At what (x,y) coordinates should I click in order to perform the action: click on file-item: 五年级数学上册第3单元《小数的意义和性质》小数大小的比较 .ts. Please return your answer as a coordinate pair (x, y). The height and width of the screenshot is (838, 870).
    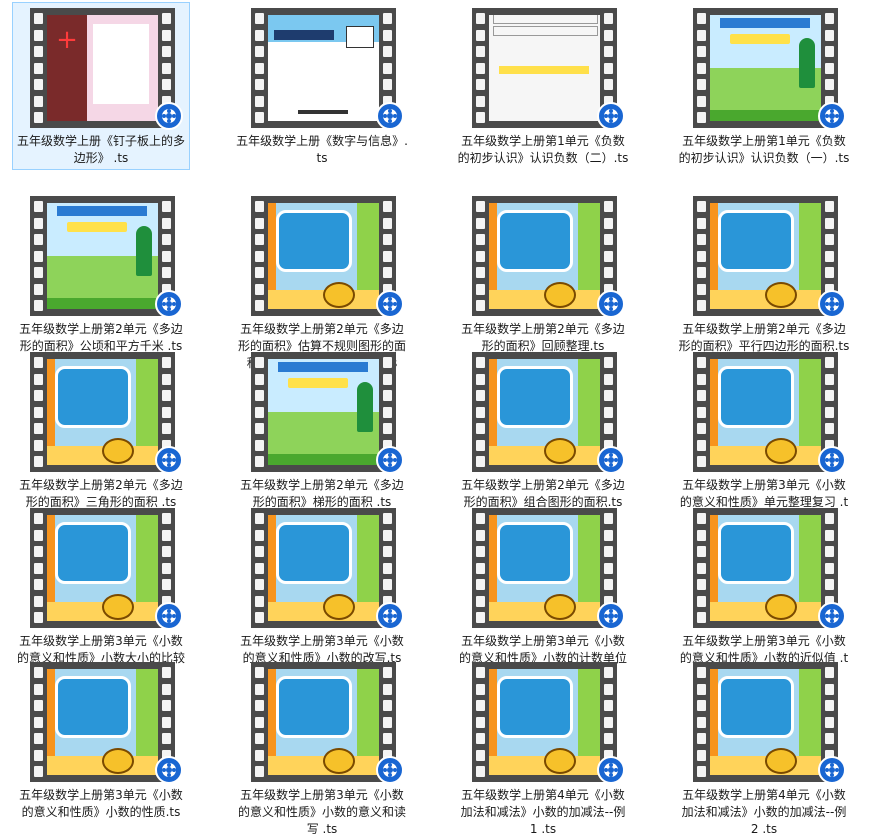
    Looking at the image, I should click on (101, 592).